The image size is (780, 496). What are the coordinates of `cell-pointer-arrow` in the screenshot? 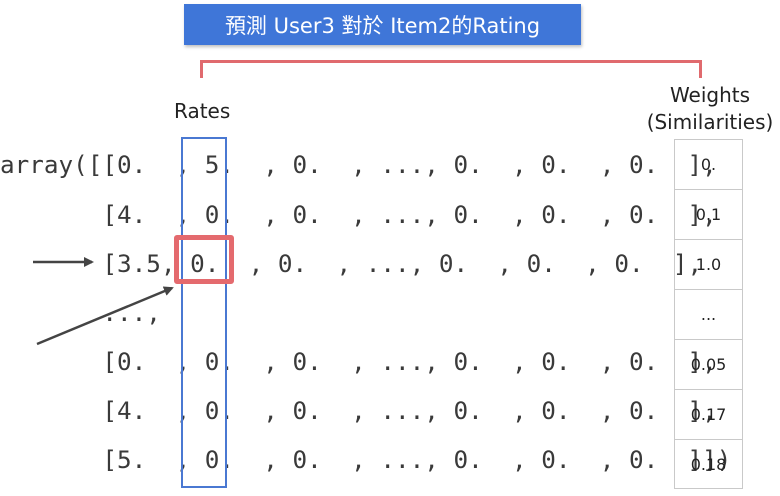 It's located at (105, 316).